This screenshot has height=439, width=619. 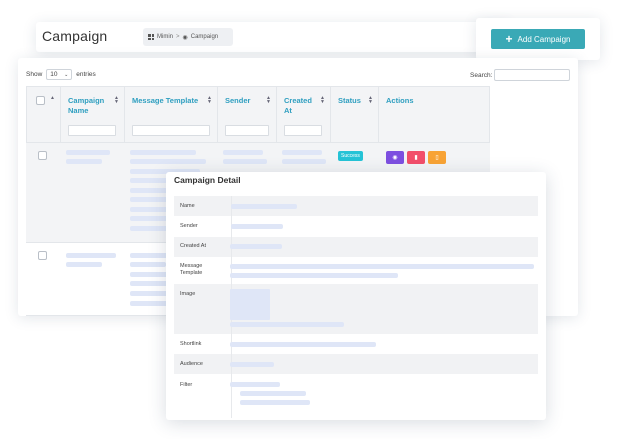 What do you see at coordinates (400, 100) in the screenshot?
I see `column-label: Actions` at bounding box center [400, 100].